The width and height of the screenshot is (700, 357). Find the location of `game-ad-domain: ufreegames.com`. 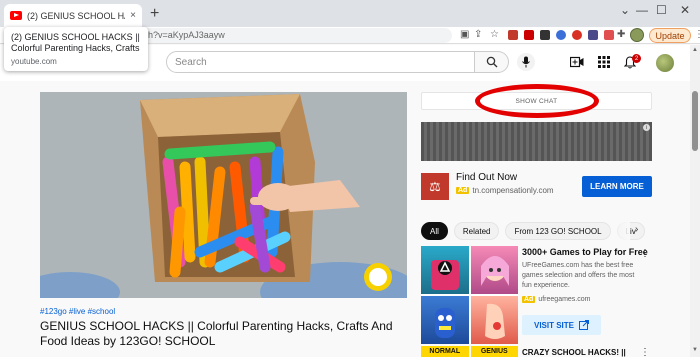

game-ad-domain: ufreegames.com is located at coordinates (564, 299).